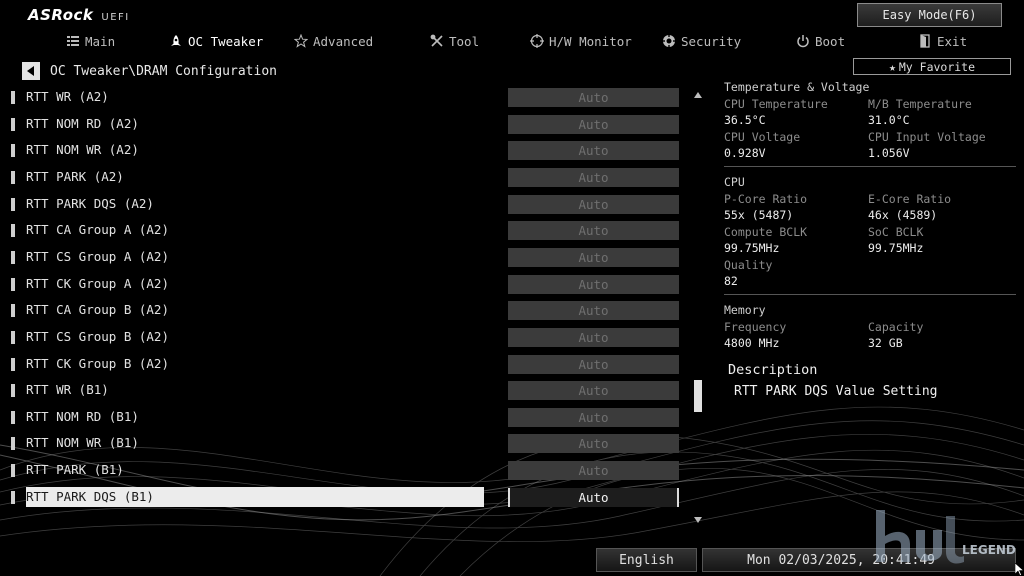  Describe the element at coordinates (910, 199) in the screenshot. I see `info-key: E-Core Ratio` at that location.